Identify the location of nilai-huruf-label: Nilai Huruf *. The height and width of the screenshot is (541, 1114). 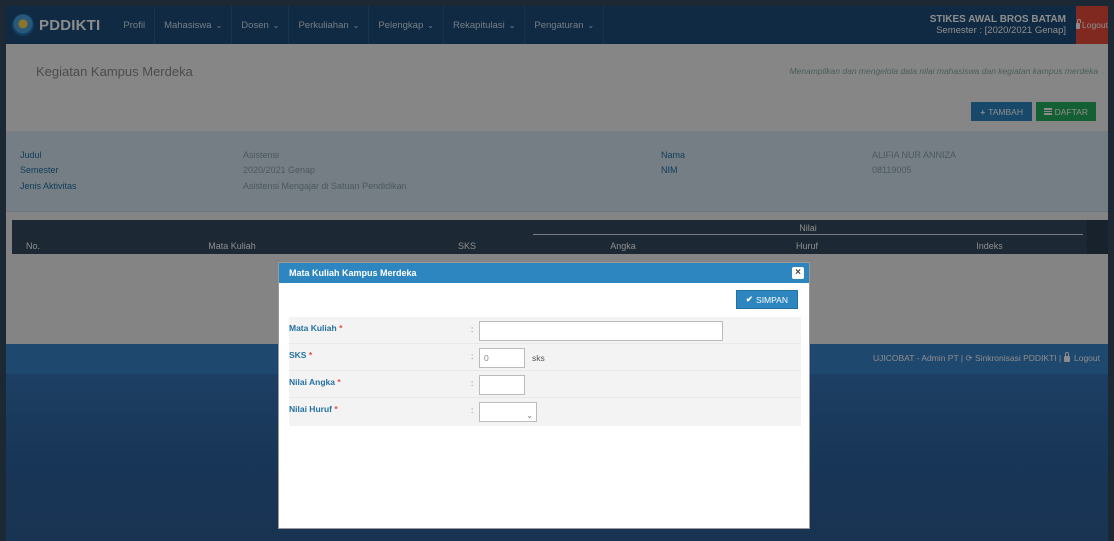
(313, 409).